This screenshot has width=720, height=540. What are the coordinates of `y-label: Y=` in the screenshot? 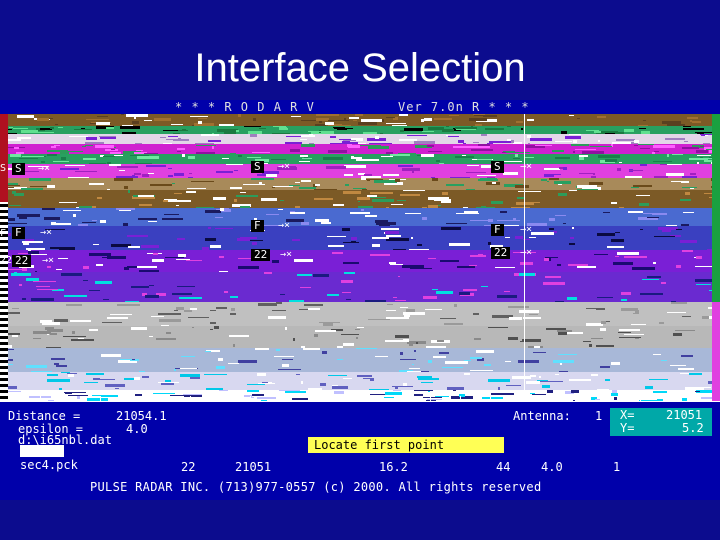 It's located at (627, 428).